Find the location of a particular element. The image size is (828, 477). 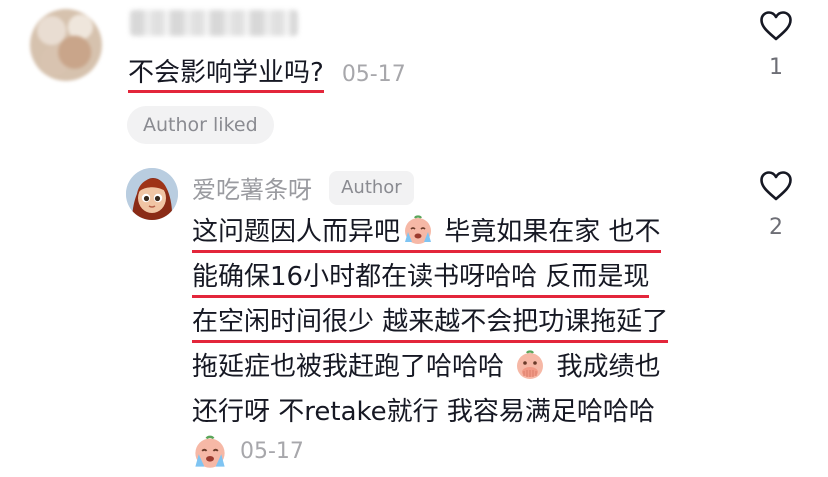

replier-avatar is located at coordinates (152, 194).